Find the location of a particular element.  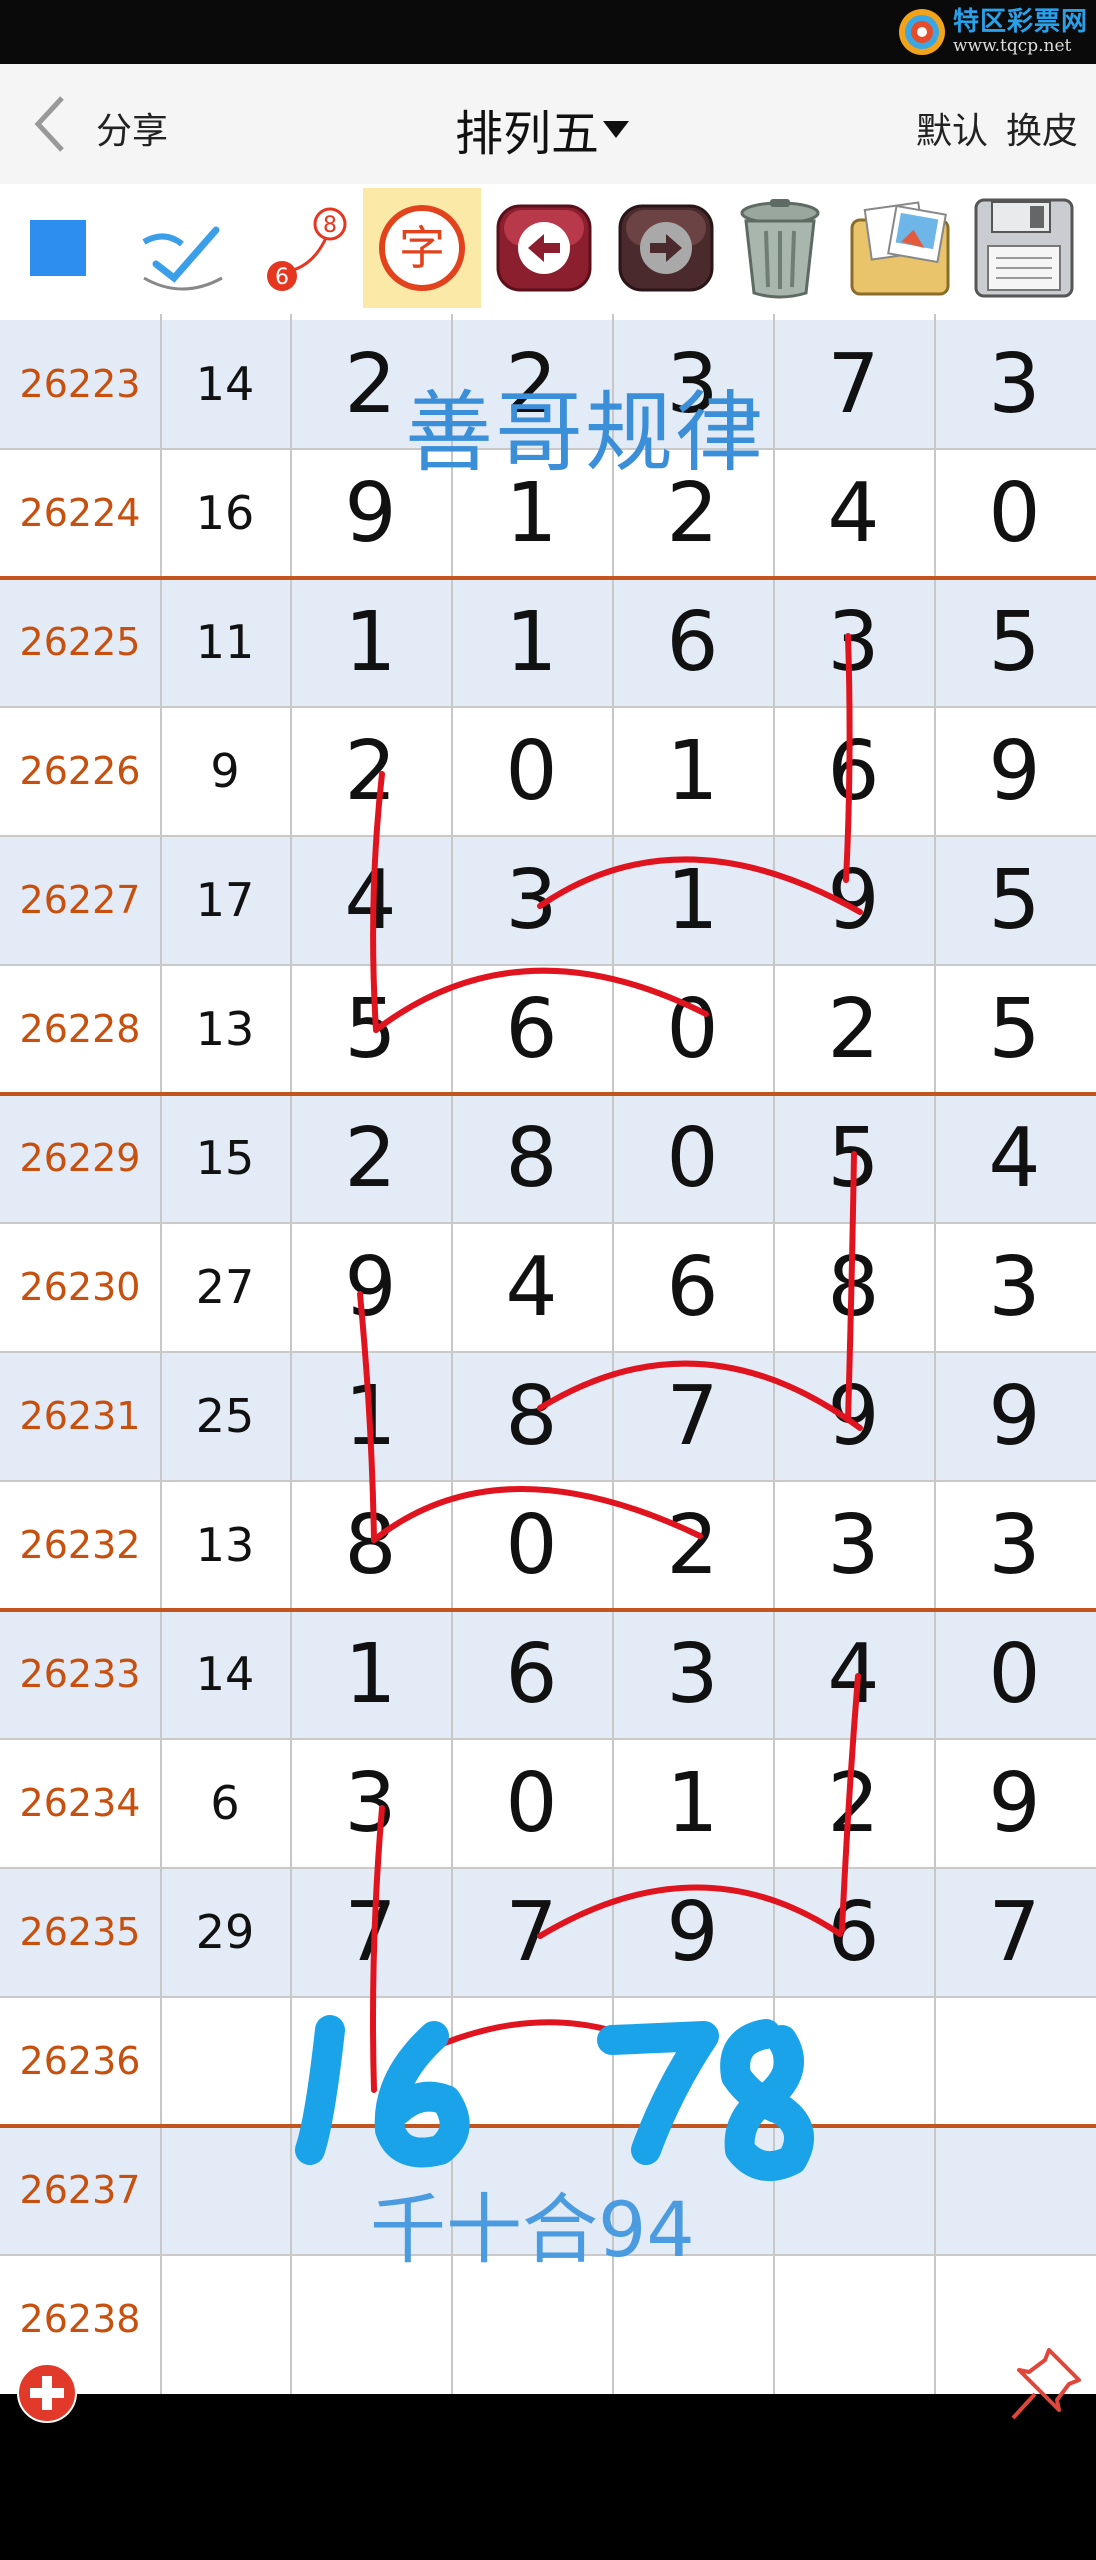

digit-sum: 15 is located at coordinates (225, 1158).